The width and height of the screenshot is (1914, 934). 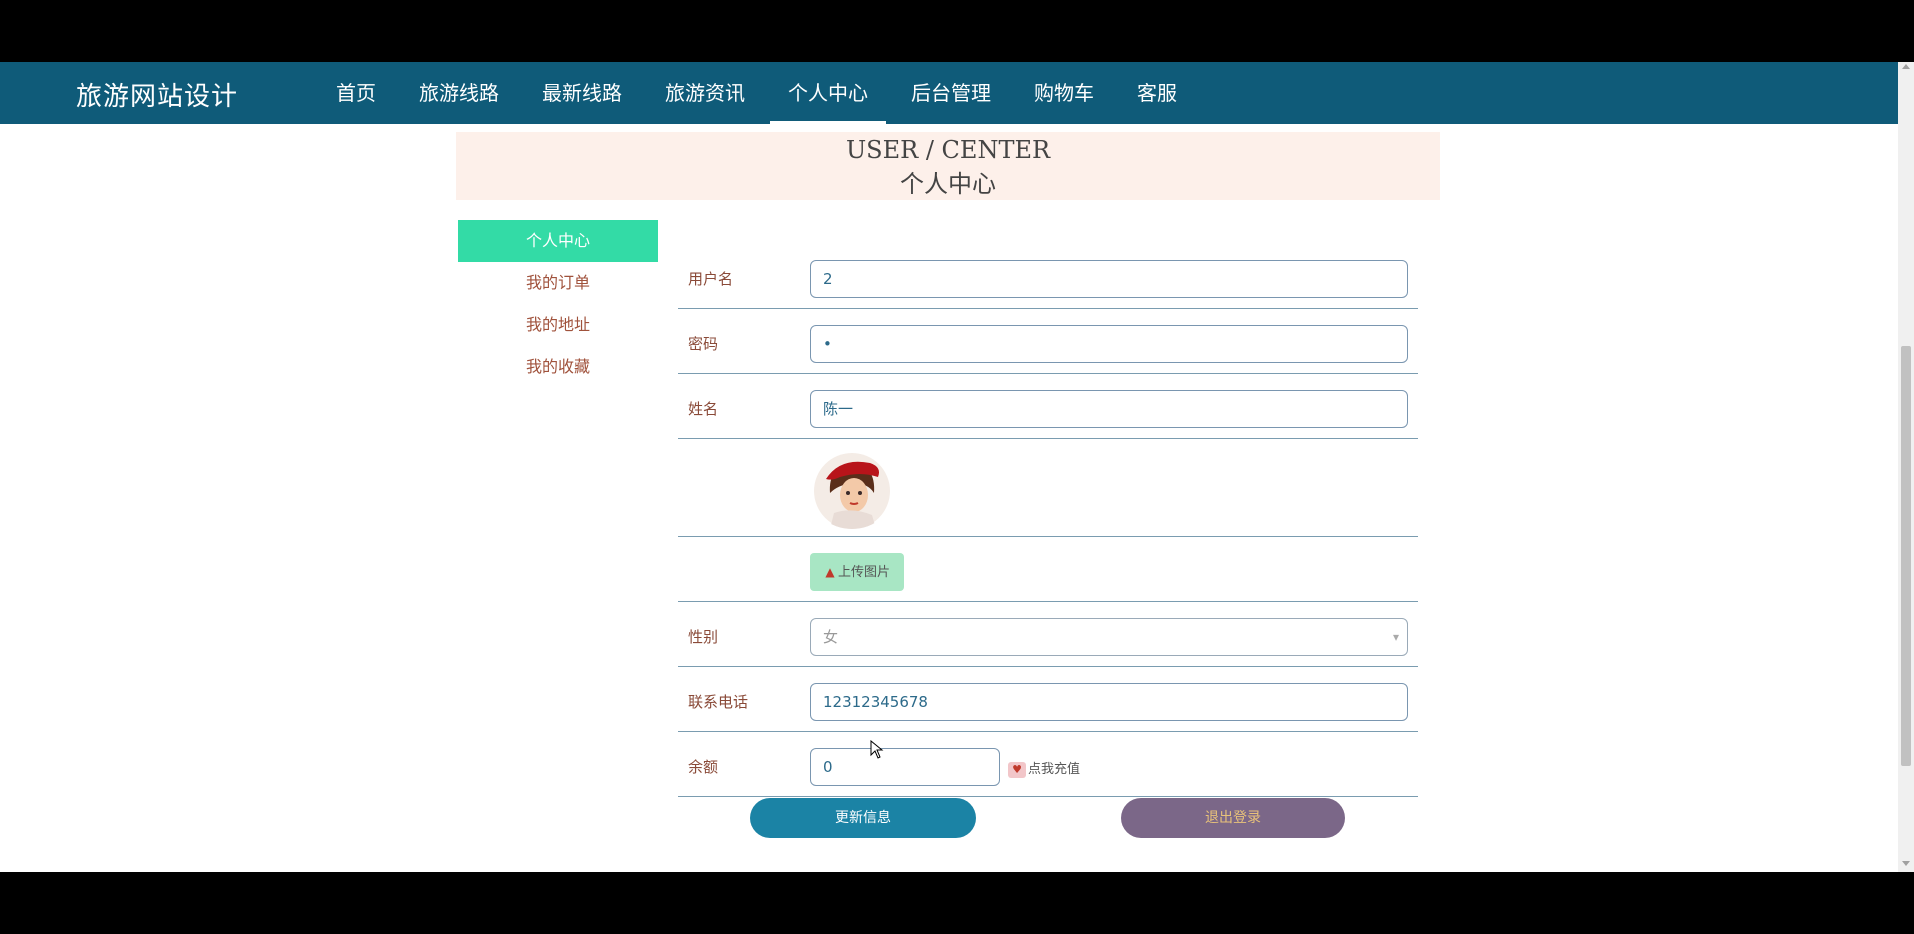 I want to click on site-title: 旅游网站设计, so click(x=157, y=97).